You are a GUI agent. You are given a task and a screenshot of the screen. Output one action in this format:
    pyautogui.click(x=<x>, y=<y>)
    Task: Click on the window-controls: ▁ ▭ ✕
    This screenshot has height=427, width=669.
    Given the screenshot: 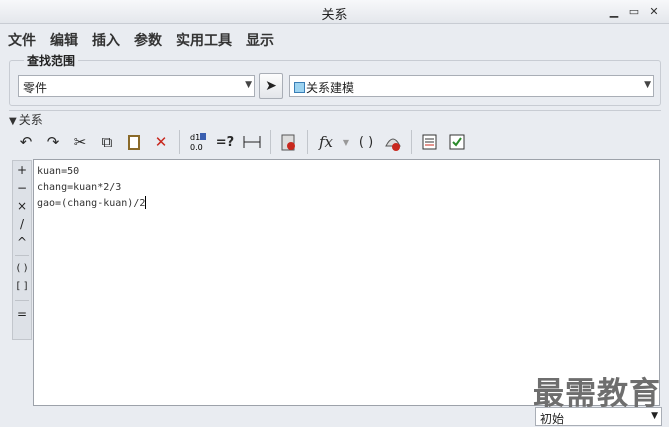 What is the action you would take?
    pyautogui.click(x=634, y=11)
    